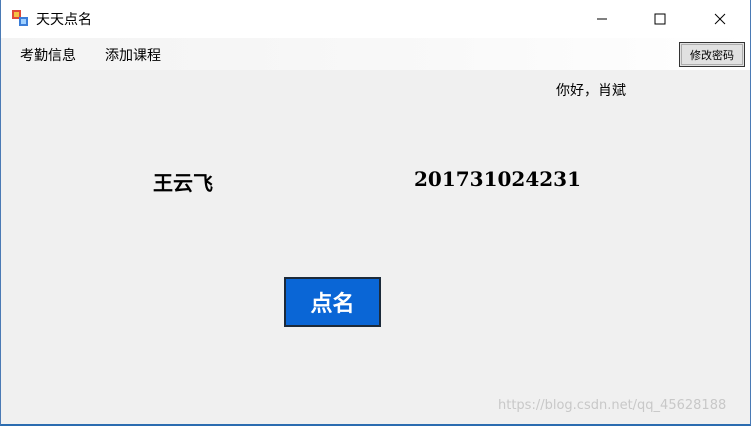 The width and height of the screenshot is (751, 426). Describe the element at coordinates (20, 18) in the screenshot. I see `app-form-icon` at that location.